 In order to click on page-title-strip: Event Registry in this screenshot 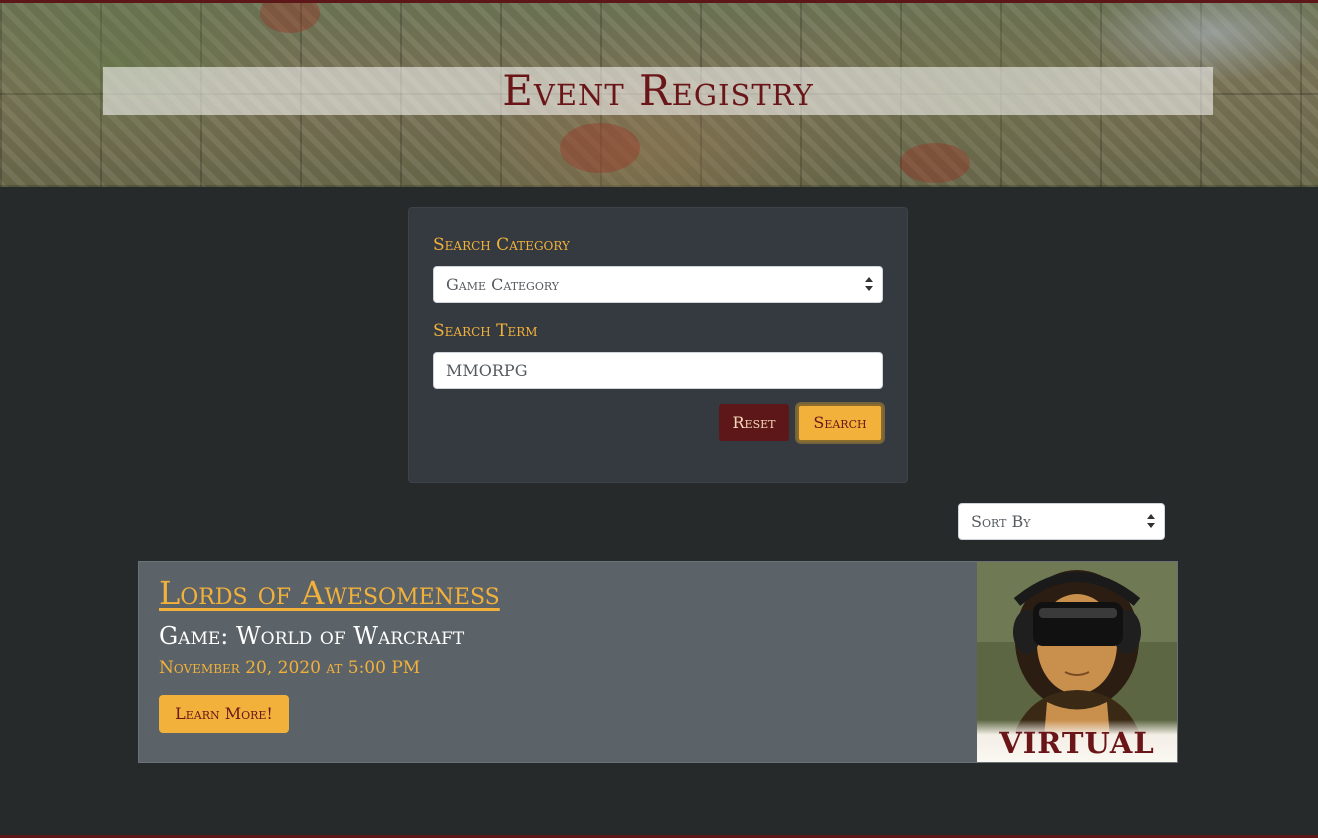, I will do `click(658, 91)`.